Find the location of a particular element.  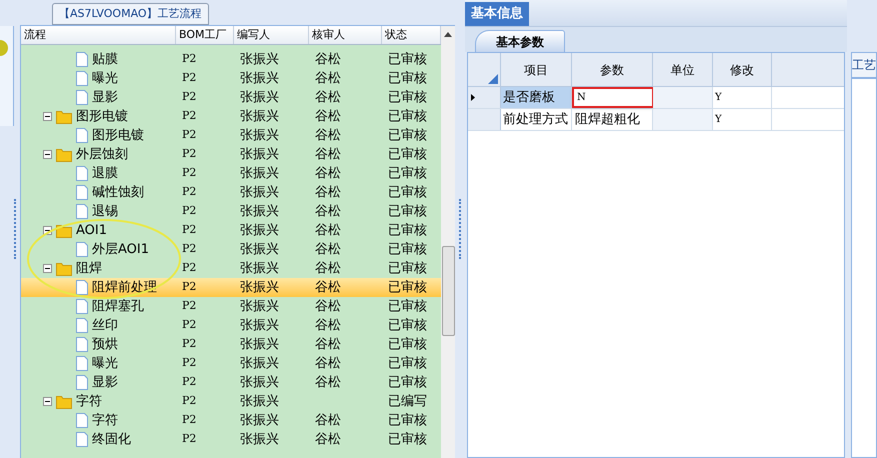

tree-label: 曝光 is located at coordinates (105, 363).